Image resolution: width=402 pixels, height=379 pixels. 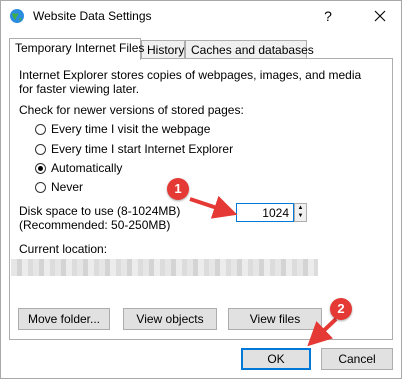 I want to click on disk-space-input, so click(x=265, y=212).